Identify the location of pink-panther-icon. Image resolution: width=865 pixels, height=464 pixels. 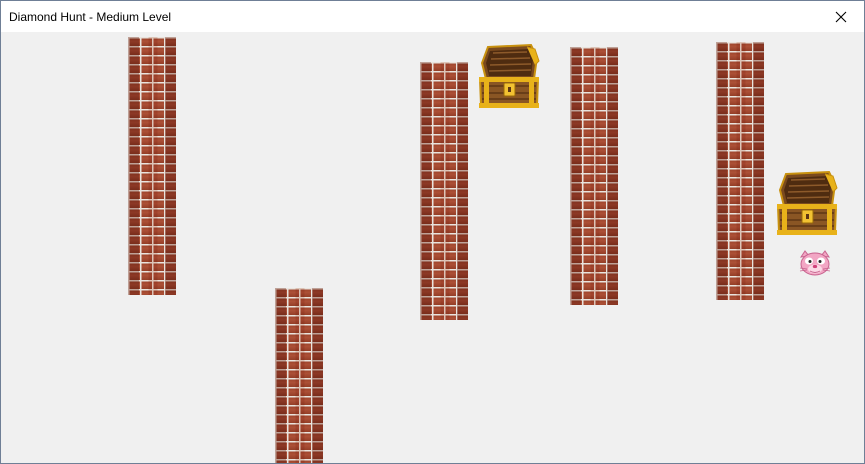
(815, 265).